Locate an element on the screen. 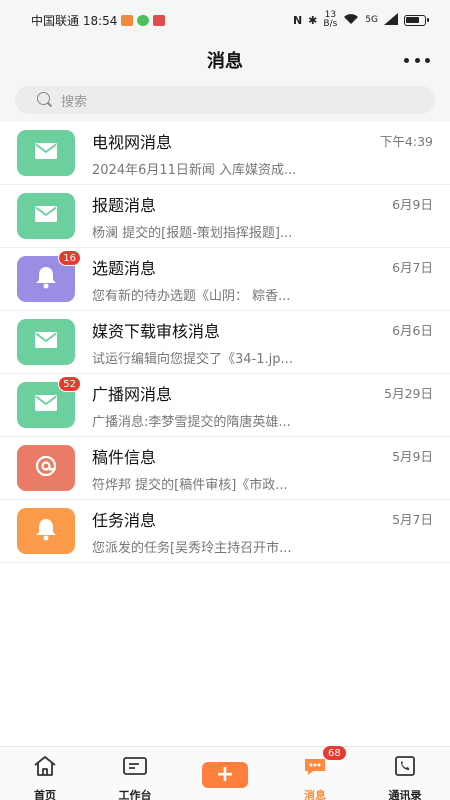 The height and width of the screenshot is (800, 450). contacts-phone-icon is located at coordinates (405, 768).